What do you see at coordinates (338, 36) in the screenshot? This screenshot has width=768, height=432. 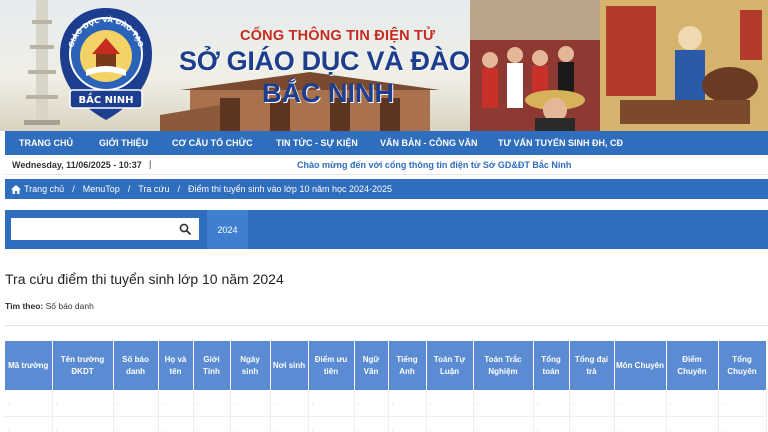 I see `portal-subtitle: CỔNG THÔNG TIN ĐIỆN TỬ` at bounding box center [338, 36].